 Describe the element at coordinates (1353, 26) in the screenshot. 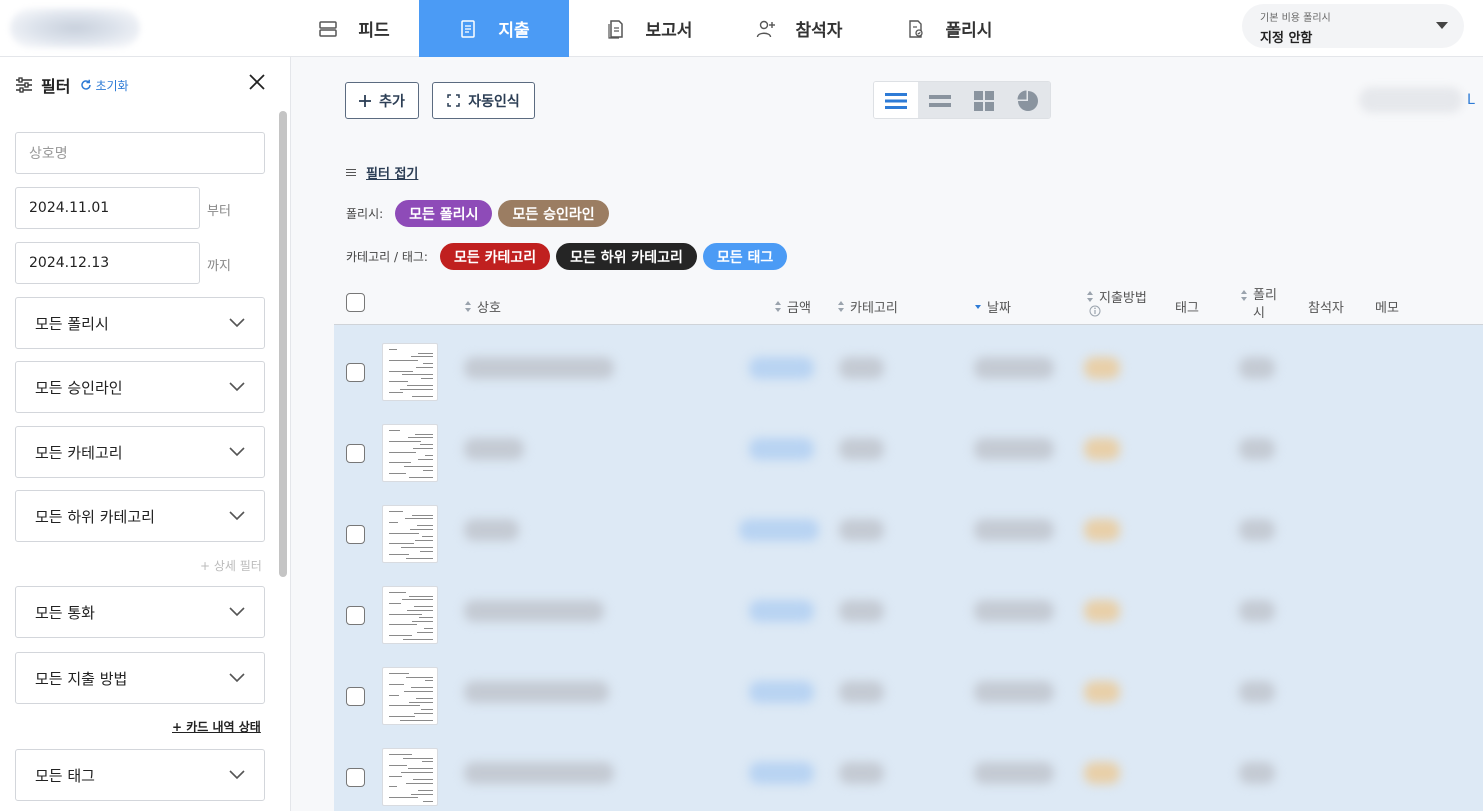

I see `default-policy-selector: 기본 비용 폴리시 지정 안함` at that location.